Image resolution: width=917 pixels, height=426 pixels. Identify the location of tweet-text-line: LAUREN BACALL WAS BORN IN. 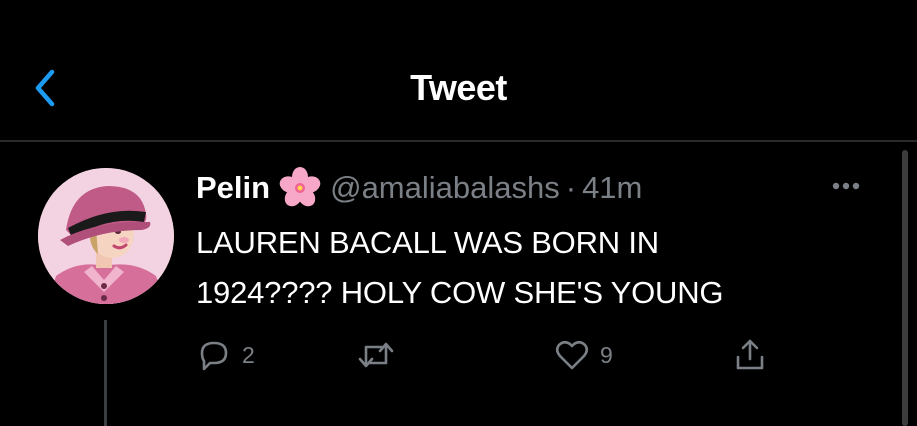
(427, 242).